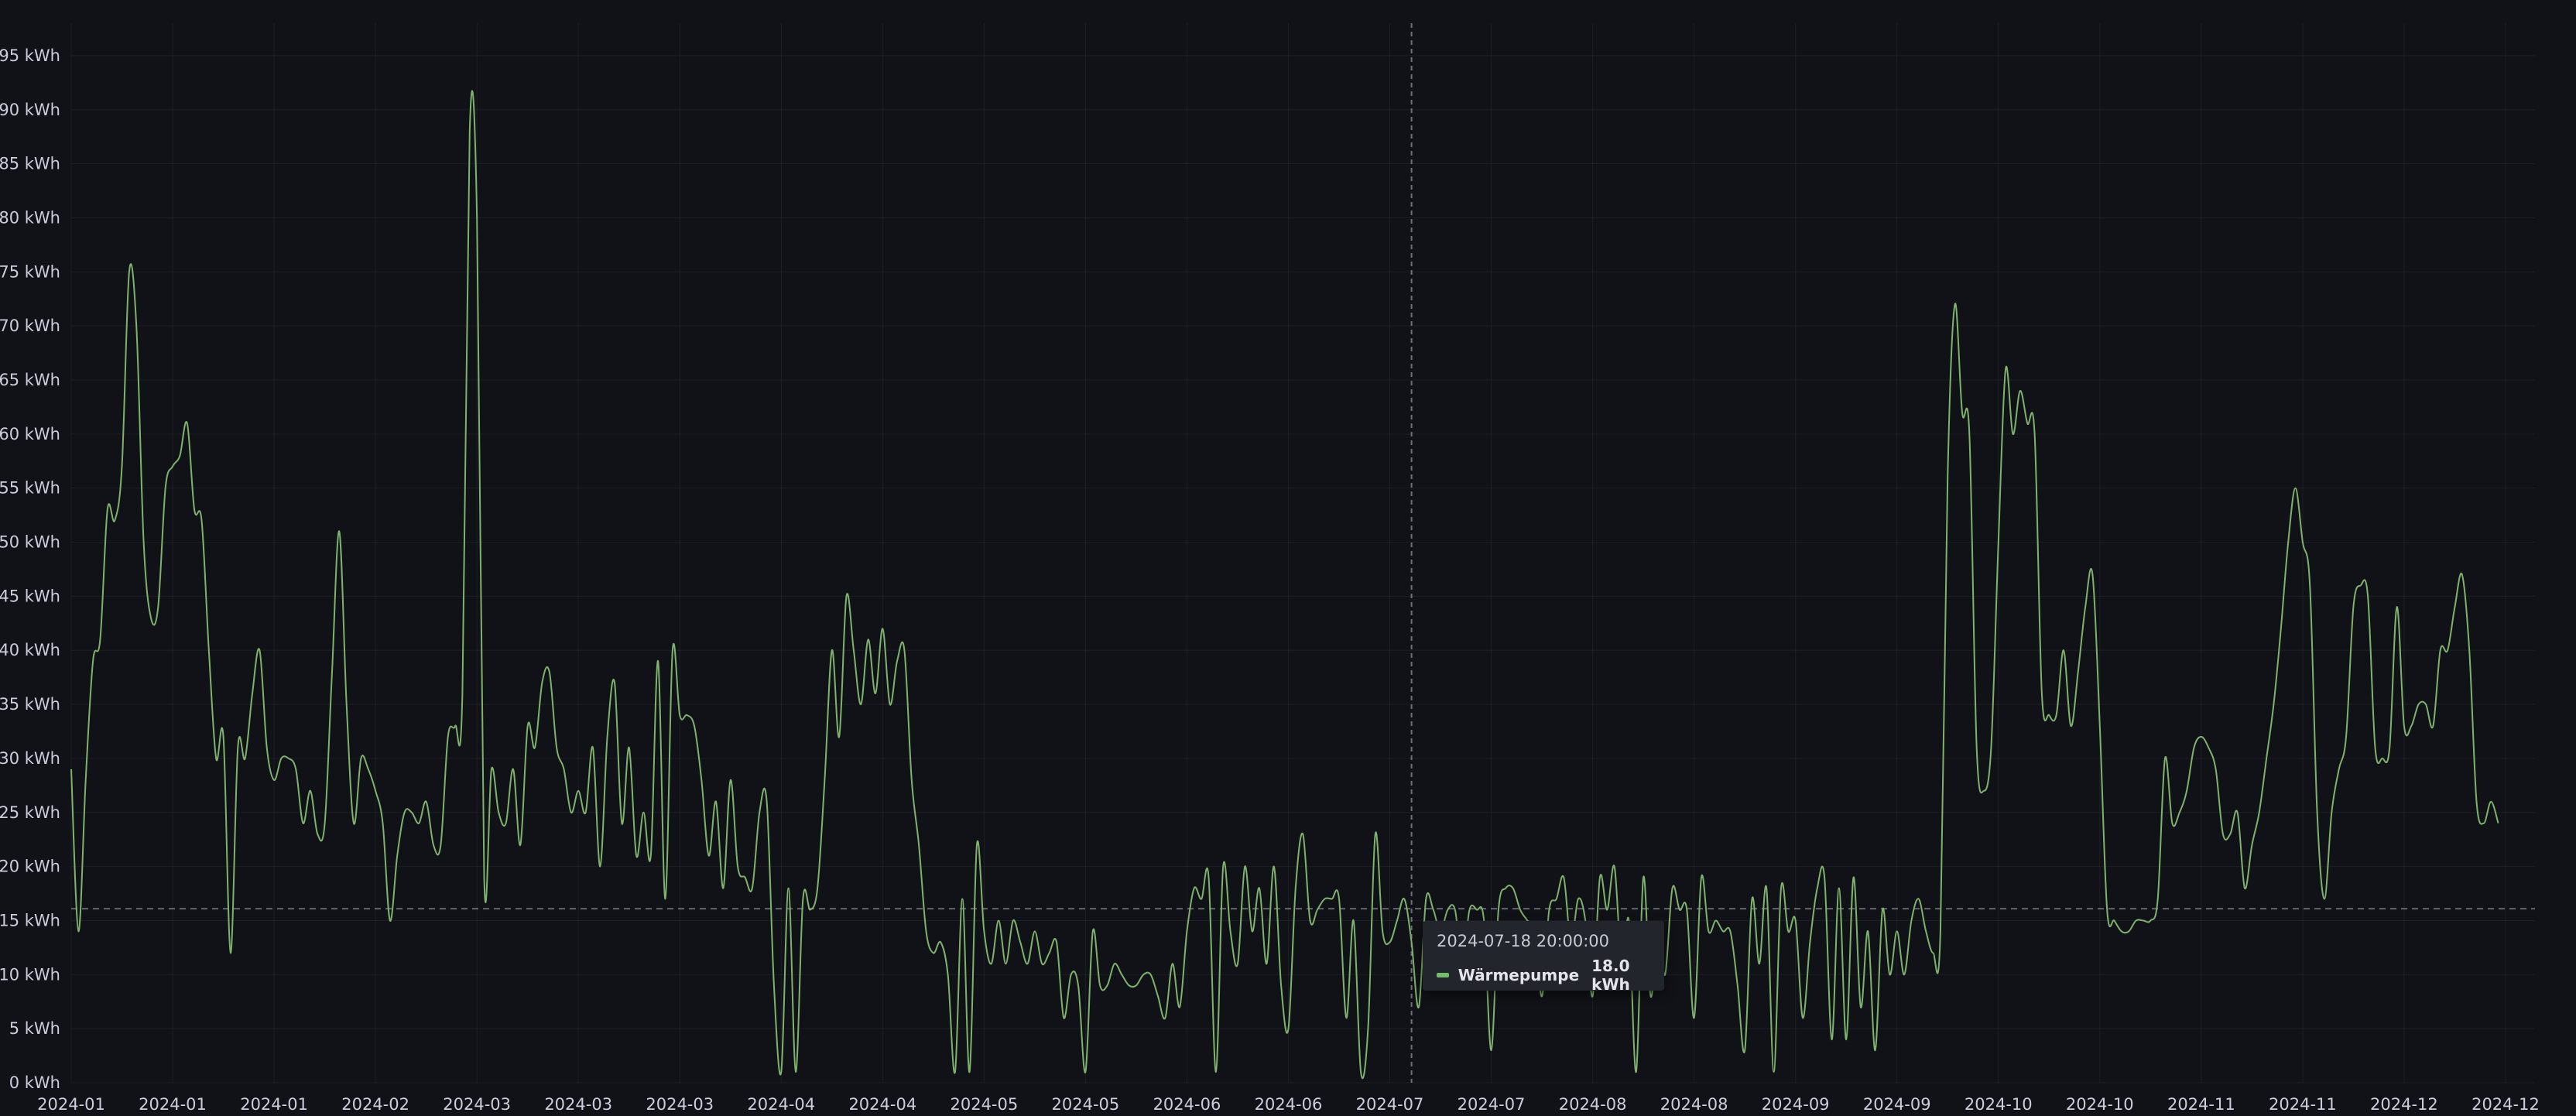  I want to click on x-tick-label: 2024-02, so click(375, 1104).